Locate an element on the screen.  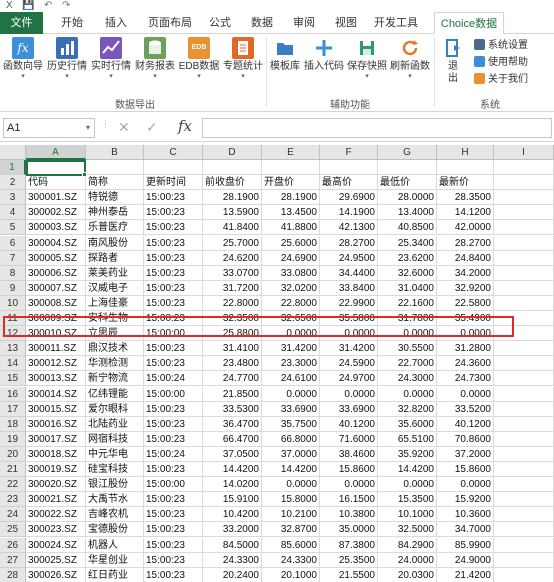
table-cell: 24.9700 is located at coordinates (349, 379).